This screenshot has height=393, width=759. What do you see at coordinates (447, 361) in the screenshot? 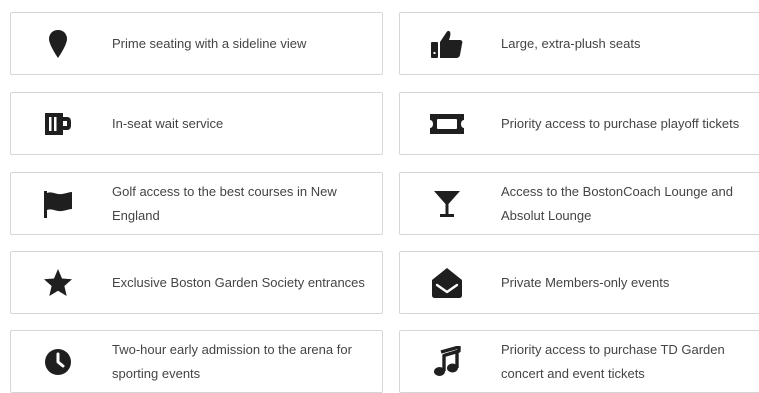
I see `music-note-icon` at bounding box center [447, 361].